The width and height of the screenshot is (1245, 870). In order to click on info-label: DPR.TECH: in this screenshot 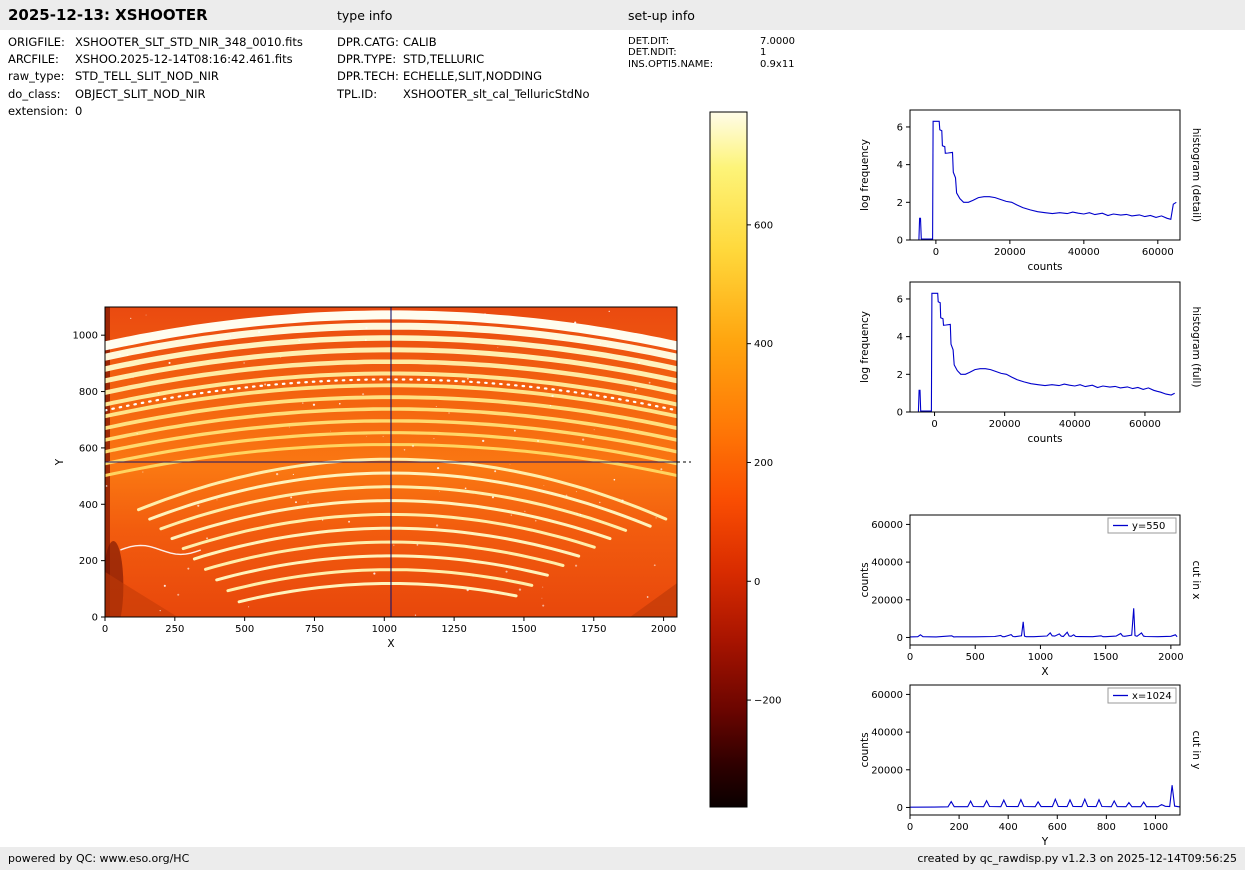, I will do `click(368, 76)`.